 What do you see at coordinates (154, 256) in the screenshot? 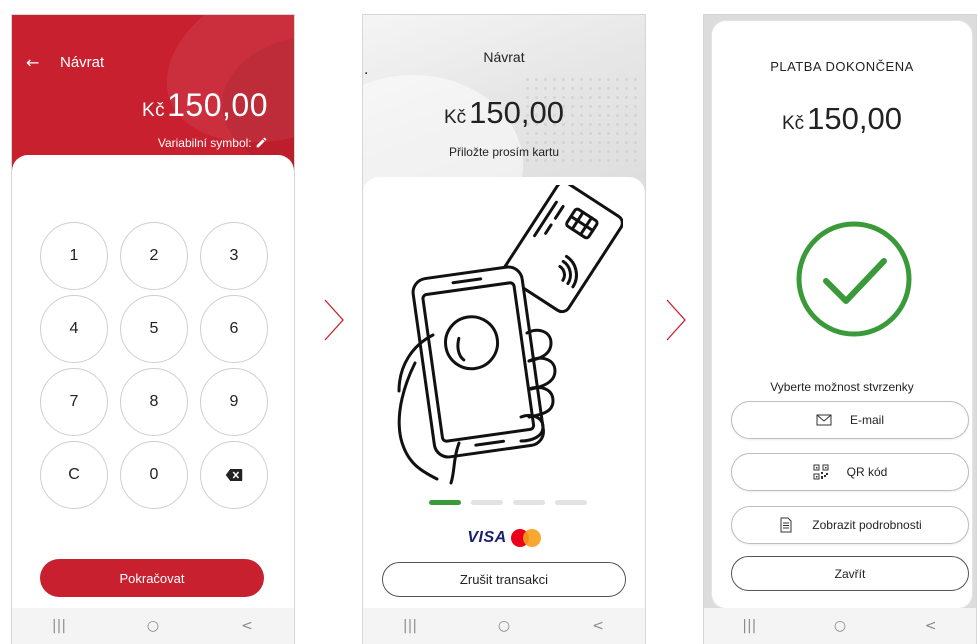
I see `key-2: 2` at bounding box center [154, 256].